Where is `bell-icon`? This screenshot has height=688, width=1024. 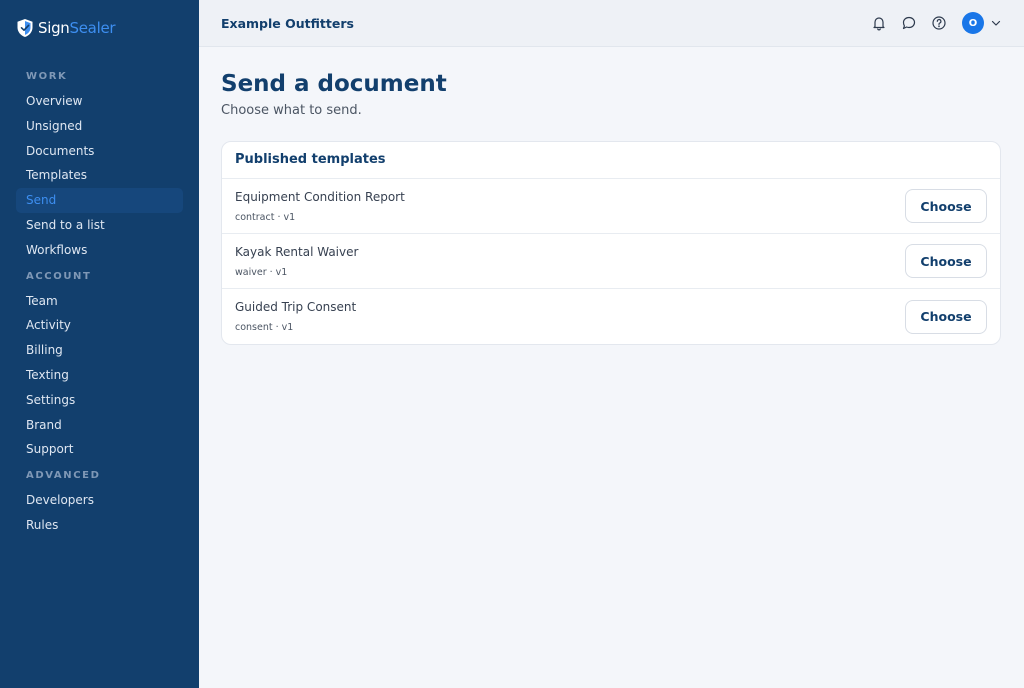
bell-icon is located at coordinates (879, 23).